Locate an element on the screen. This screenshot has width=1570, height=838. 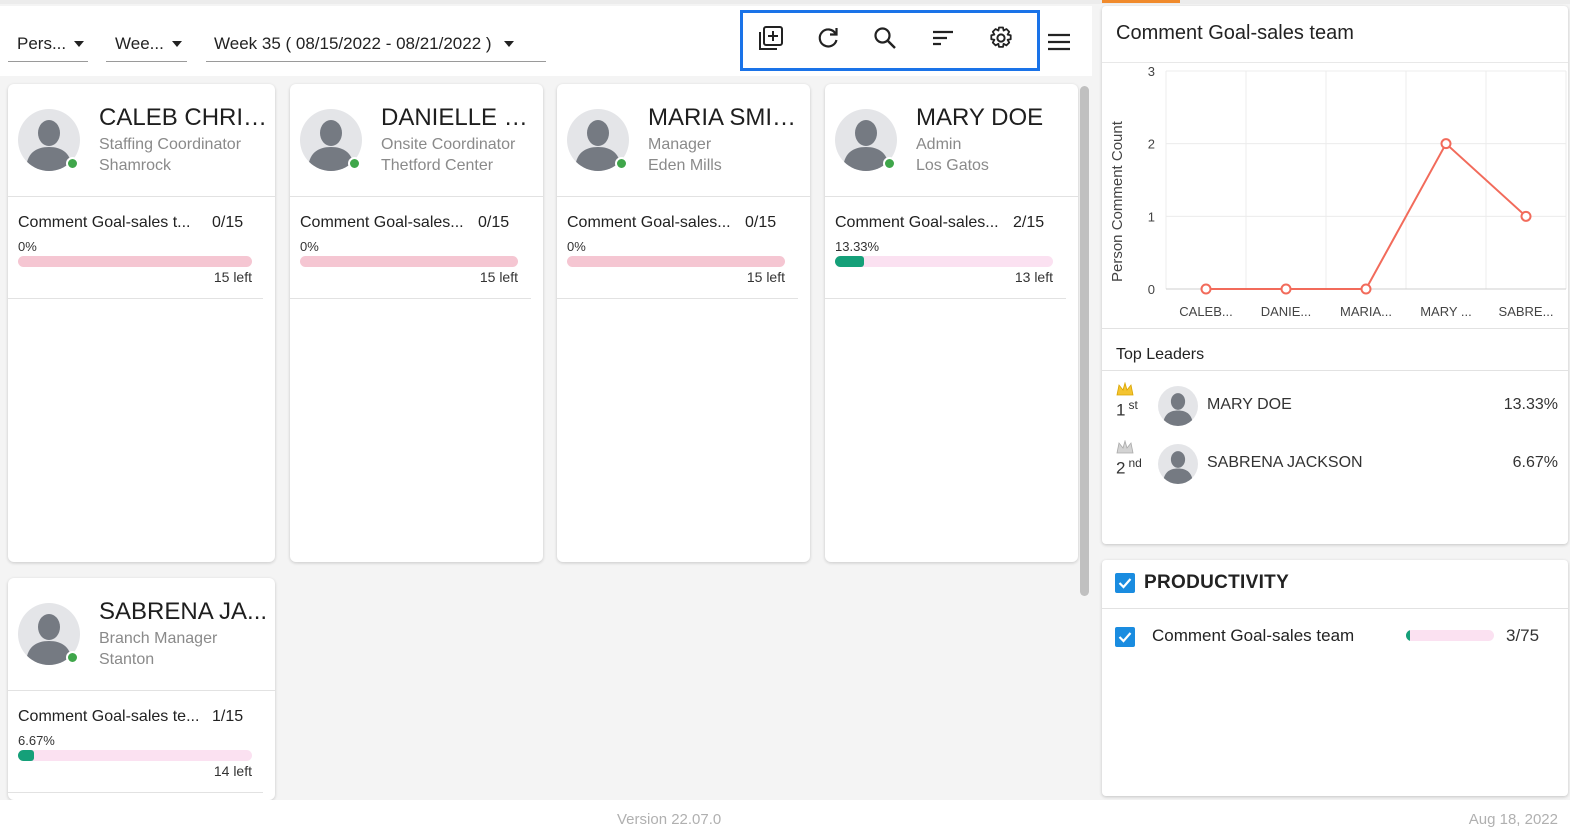
goal-checkbox is located at coordinates (1125, 637).